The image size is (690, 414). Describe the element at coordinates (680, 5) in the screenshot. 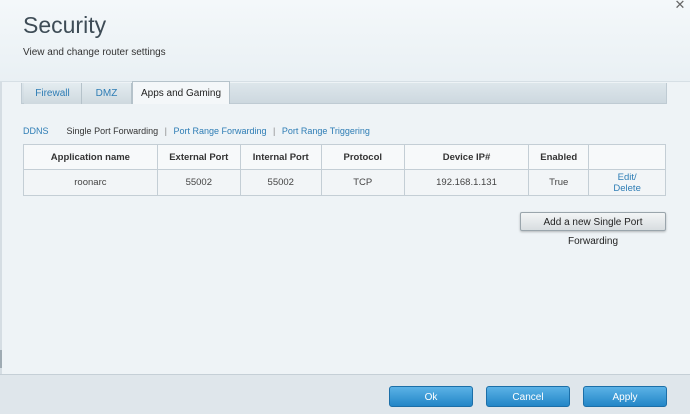

I see `close-icon: ✕` at that location.